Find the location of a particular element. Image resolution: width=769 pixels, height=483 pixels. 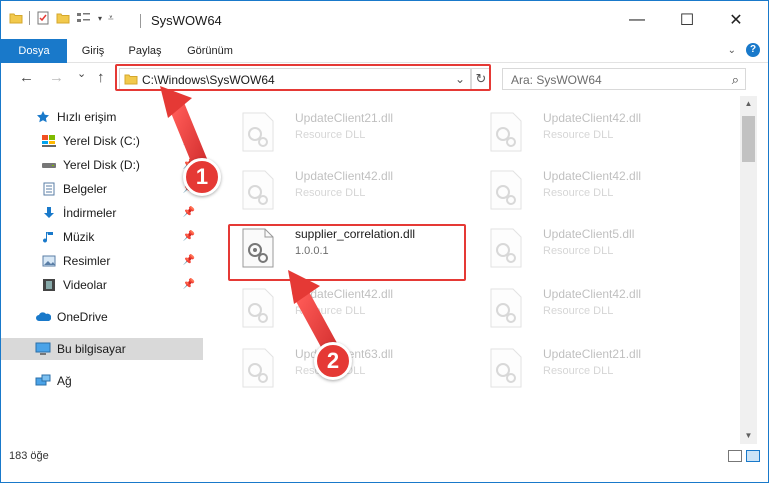

item-count: 183 öğe is located at coordinates (29, 456).